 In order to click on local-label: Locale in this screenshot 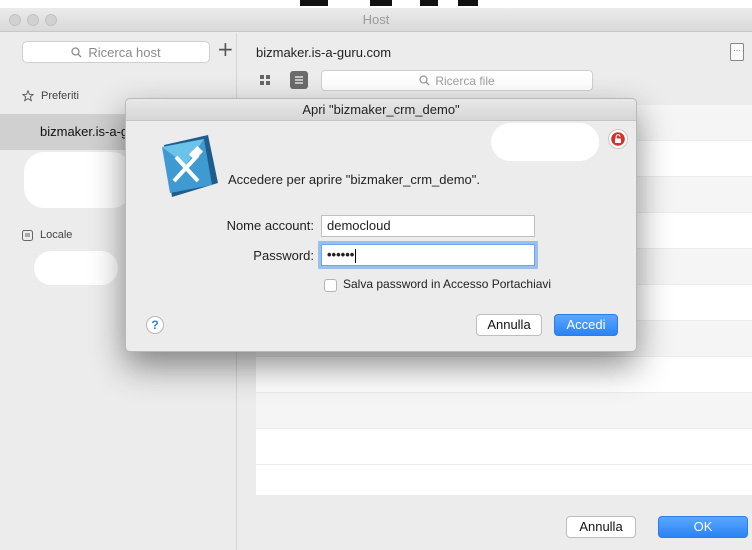, I will do `click(56, 235)`.